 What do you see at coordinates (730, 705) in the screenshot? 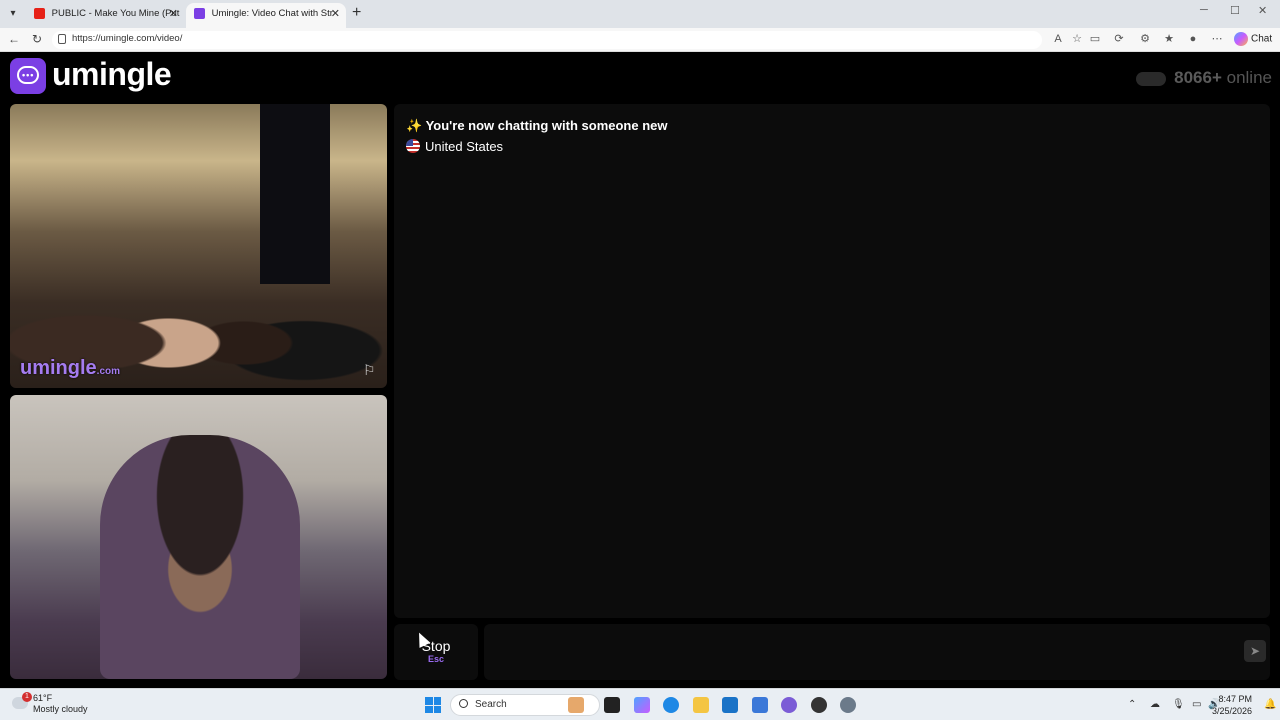
I see `microsoft-store-icon` at bounding box center [730, 705].